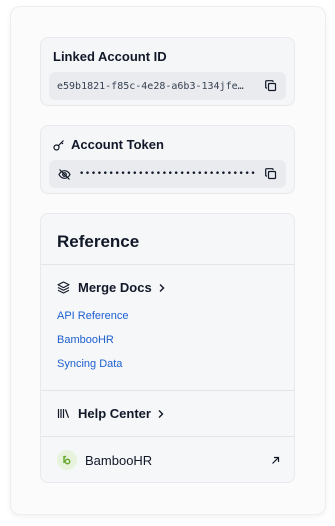 The image size is (335, 526). What do you see at coordinates (98, 241) in the screenshot?
I see `reference-title: Reference` at bounding box center [98, 241].